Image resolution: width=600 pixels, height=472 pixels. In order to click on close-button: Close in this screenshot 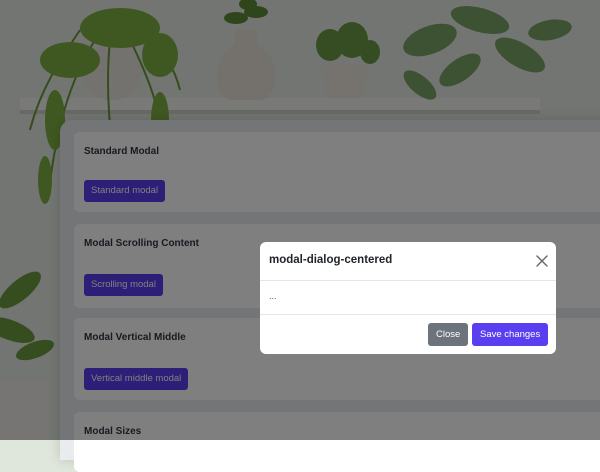, I will do `click(448, 334)`.